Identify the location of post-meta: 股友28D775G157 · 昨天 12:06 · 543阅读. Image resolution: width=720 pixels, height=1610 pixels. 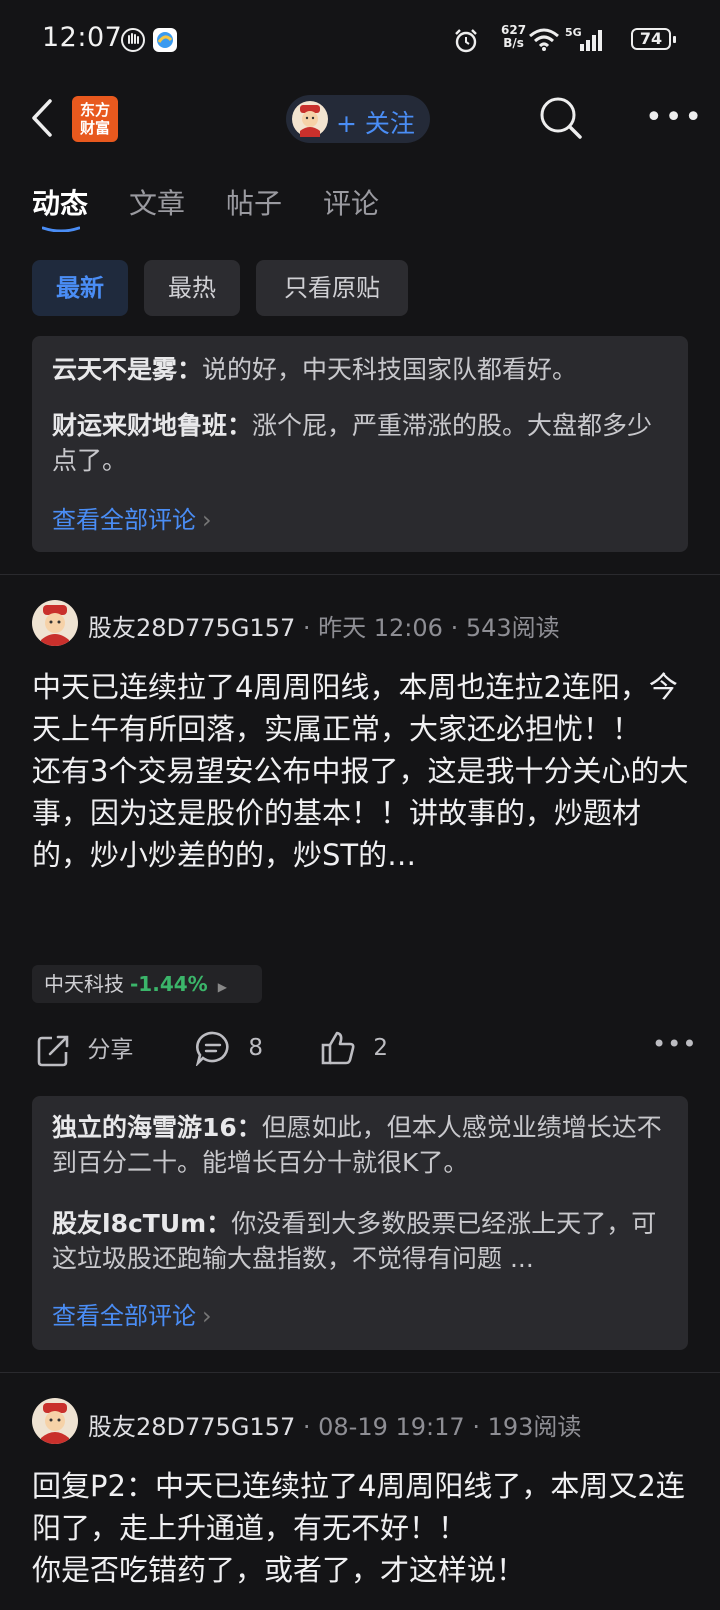
(324, 628).